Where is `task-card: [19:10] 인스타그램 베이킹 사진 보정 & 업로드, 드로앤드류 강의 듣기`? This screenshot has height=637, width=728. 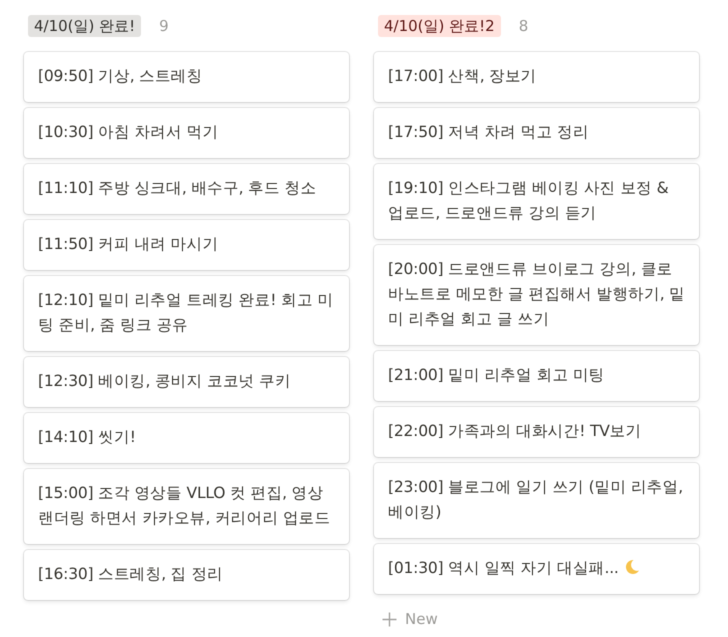 task-card: [19:10] 인스타그램 베이킹 사진 보정 & 업로드, 드로앤드류 강의 듣기 is located at coordinates (536, 201).